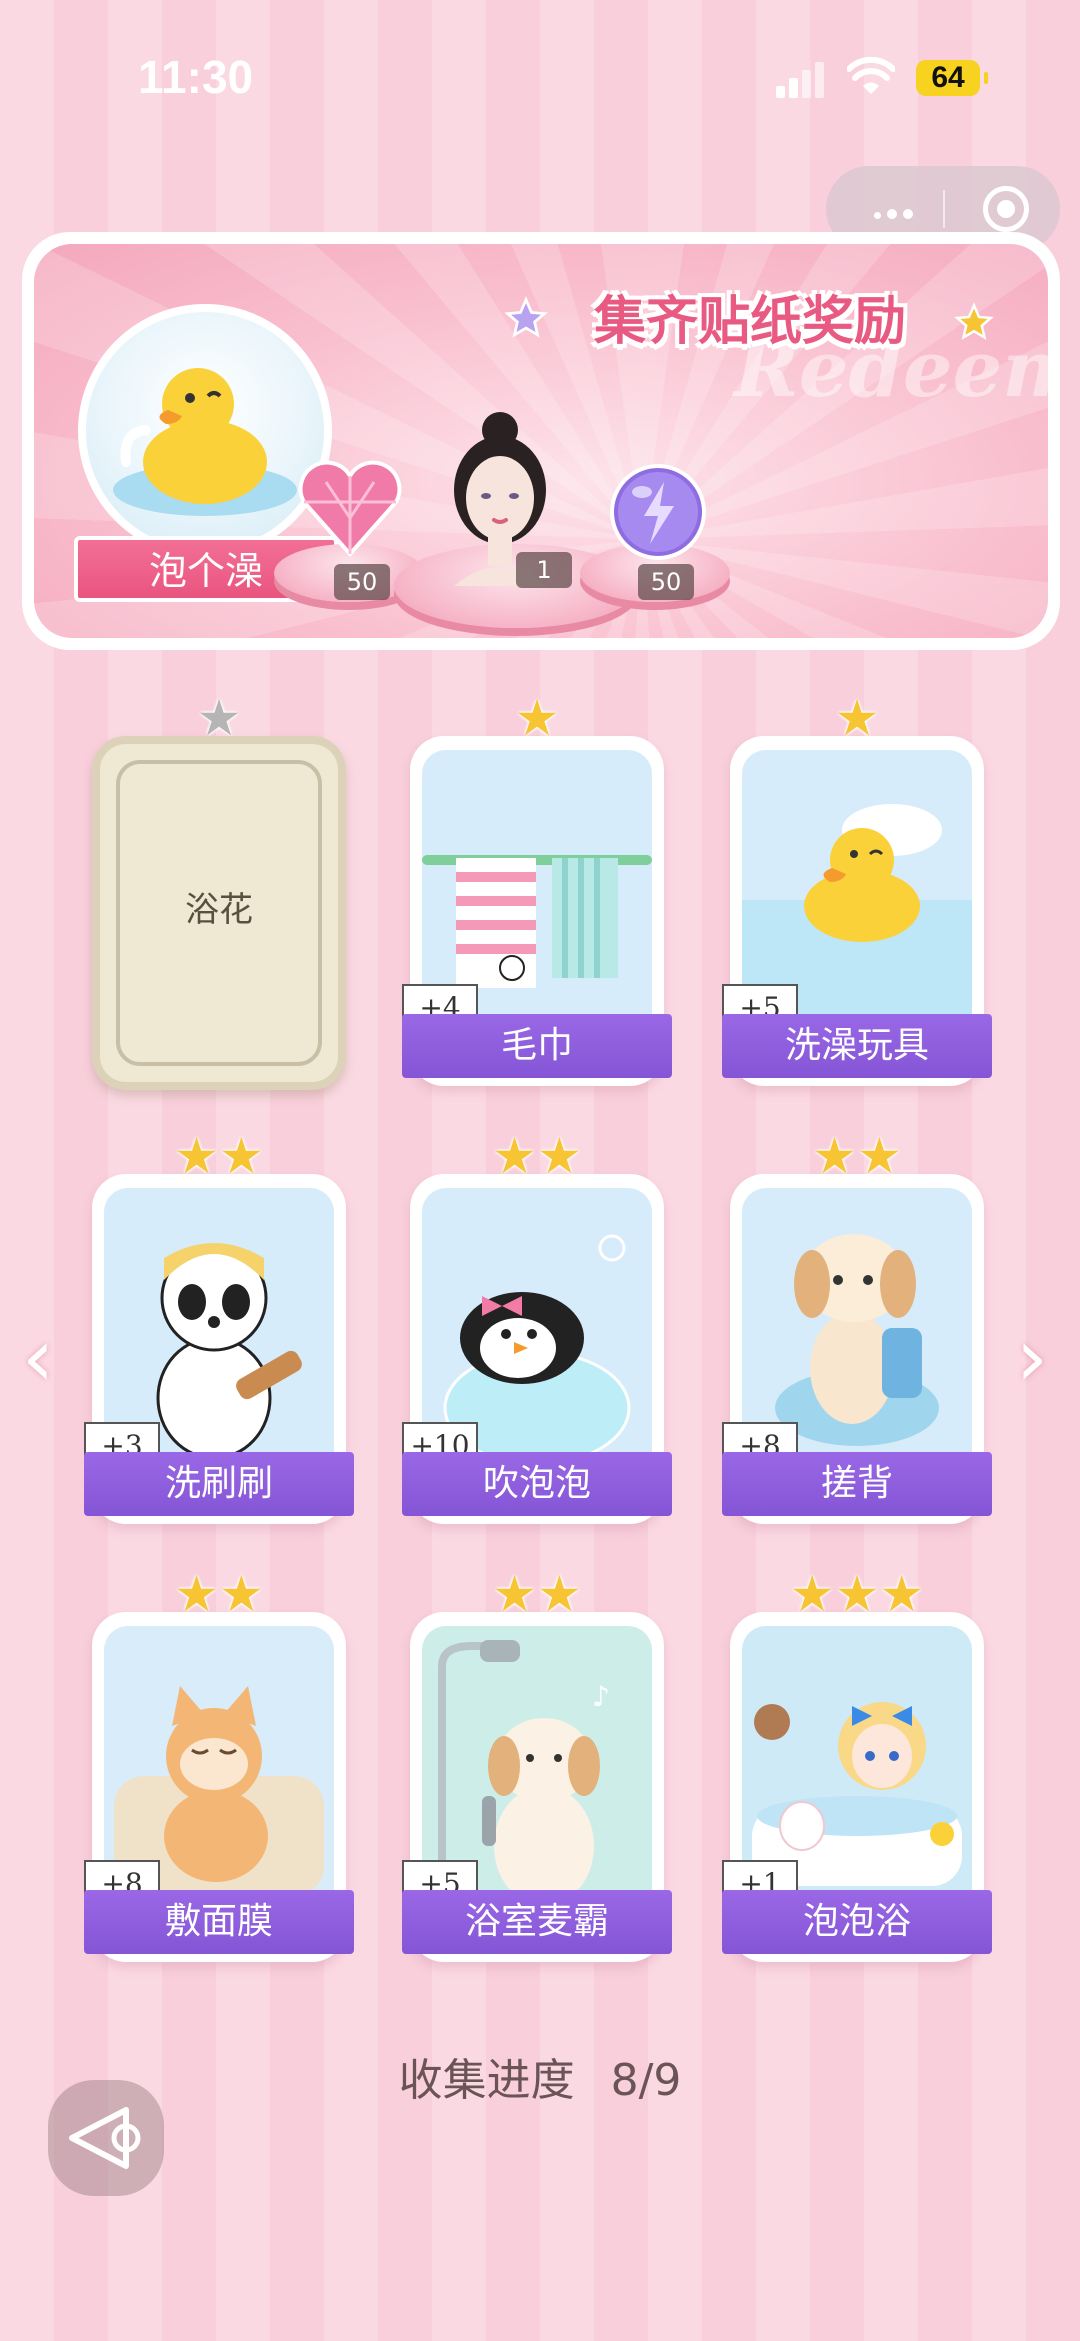 This screenshot has width=1080, height=2341. What do you see at coordinates (974, 321) in the screenshot?
I see `gold-star-icon` at bounding box center [974, 321].